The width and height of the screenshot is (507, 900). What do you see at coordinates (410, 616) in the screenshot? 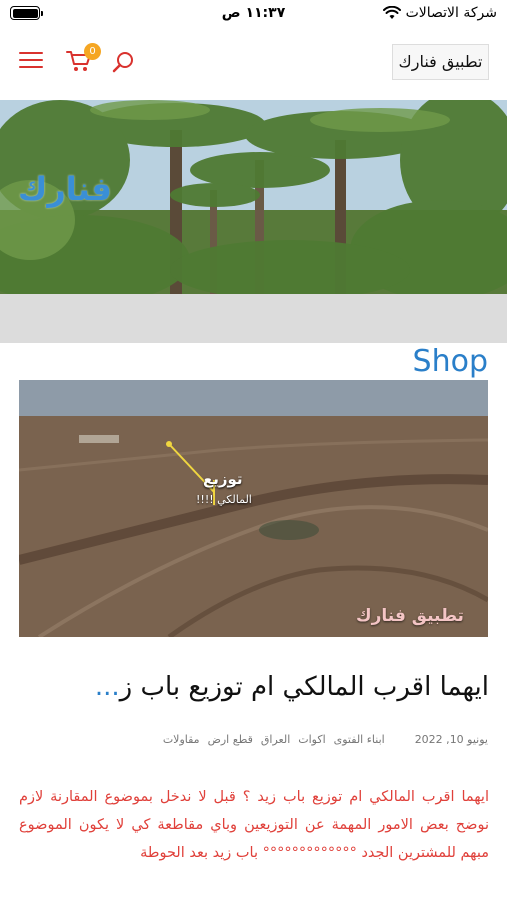
I see `image-watermark: تطبيق فنارك` at bounding box center [410, 616].